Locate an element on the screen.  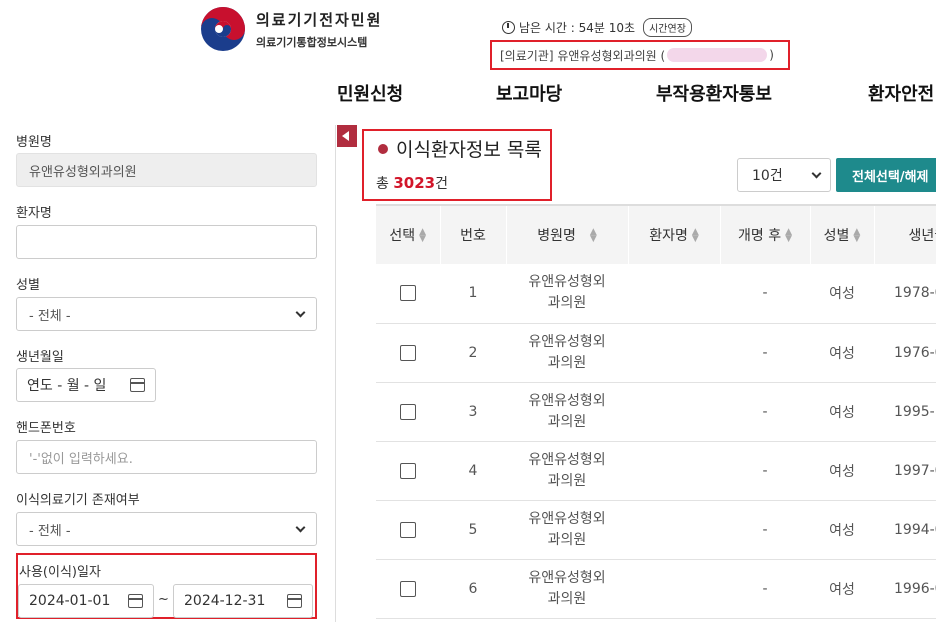
row-number: 4 is located at coordinates (473, 471).